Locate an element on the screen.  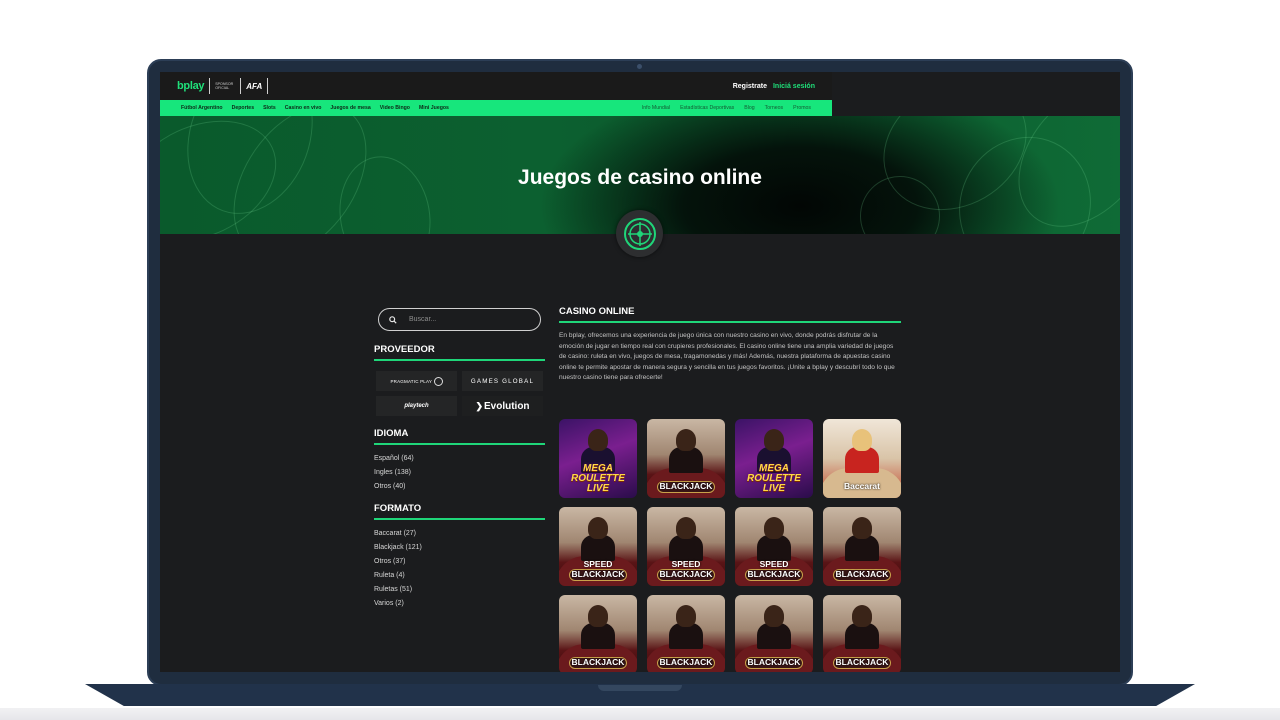
login-link: Iniciá sesión is located at coordinates (794, 86).